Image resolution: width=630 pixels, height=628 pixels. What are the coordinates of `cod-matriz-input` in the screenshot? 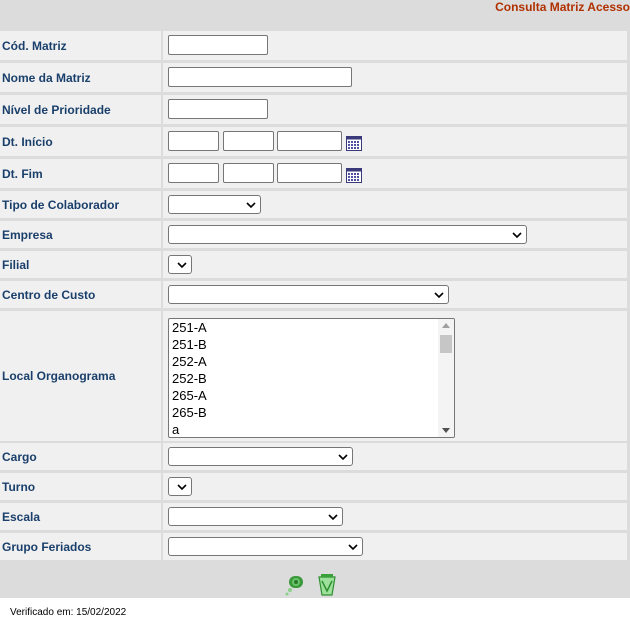 It's located at (218, 45).